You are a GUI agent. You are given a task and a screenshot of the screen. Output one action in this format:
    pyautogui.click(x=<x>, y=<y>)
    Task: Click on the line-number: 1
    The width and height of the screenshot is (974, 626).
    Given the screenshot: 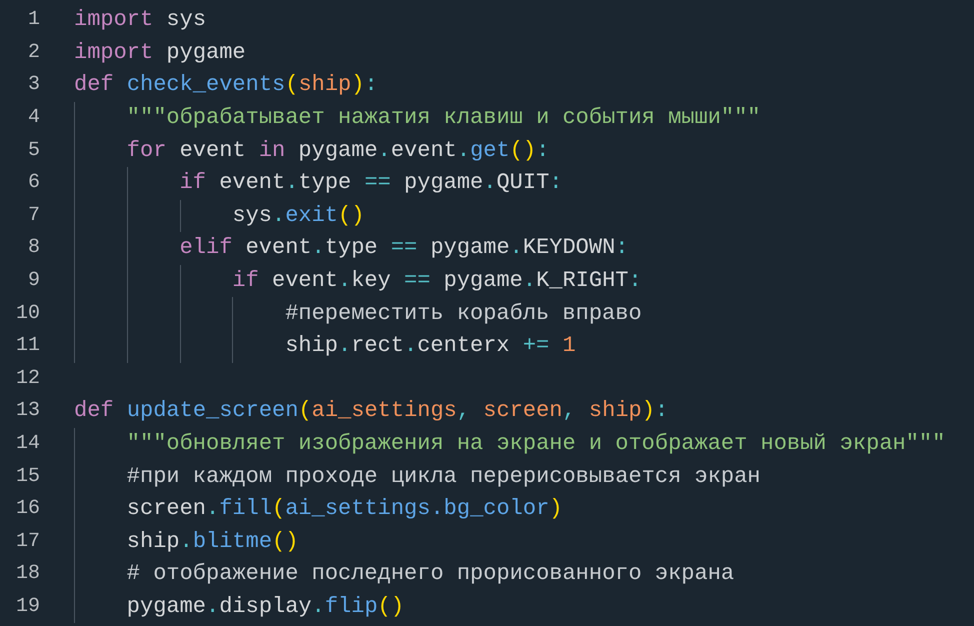 What is the action you would take?
    pyautogui.click(x=33, y=20)
    